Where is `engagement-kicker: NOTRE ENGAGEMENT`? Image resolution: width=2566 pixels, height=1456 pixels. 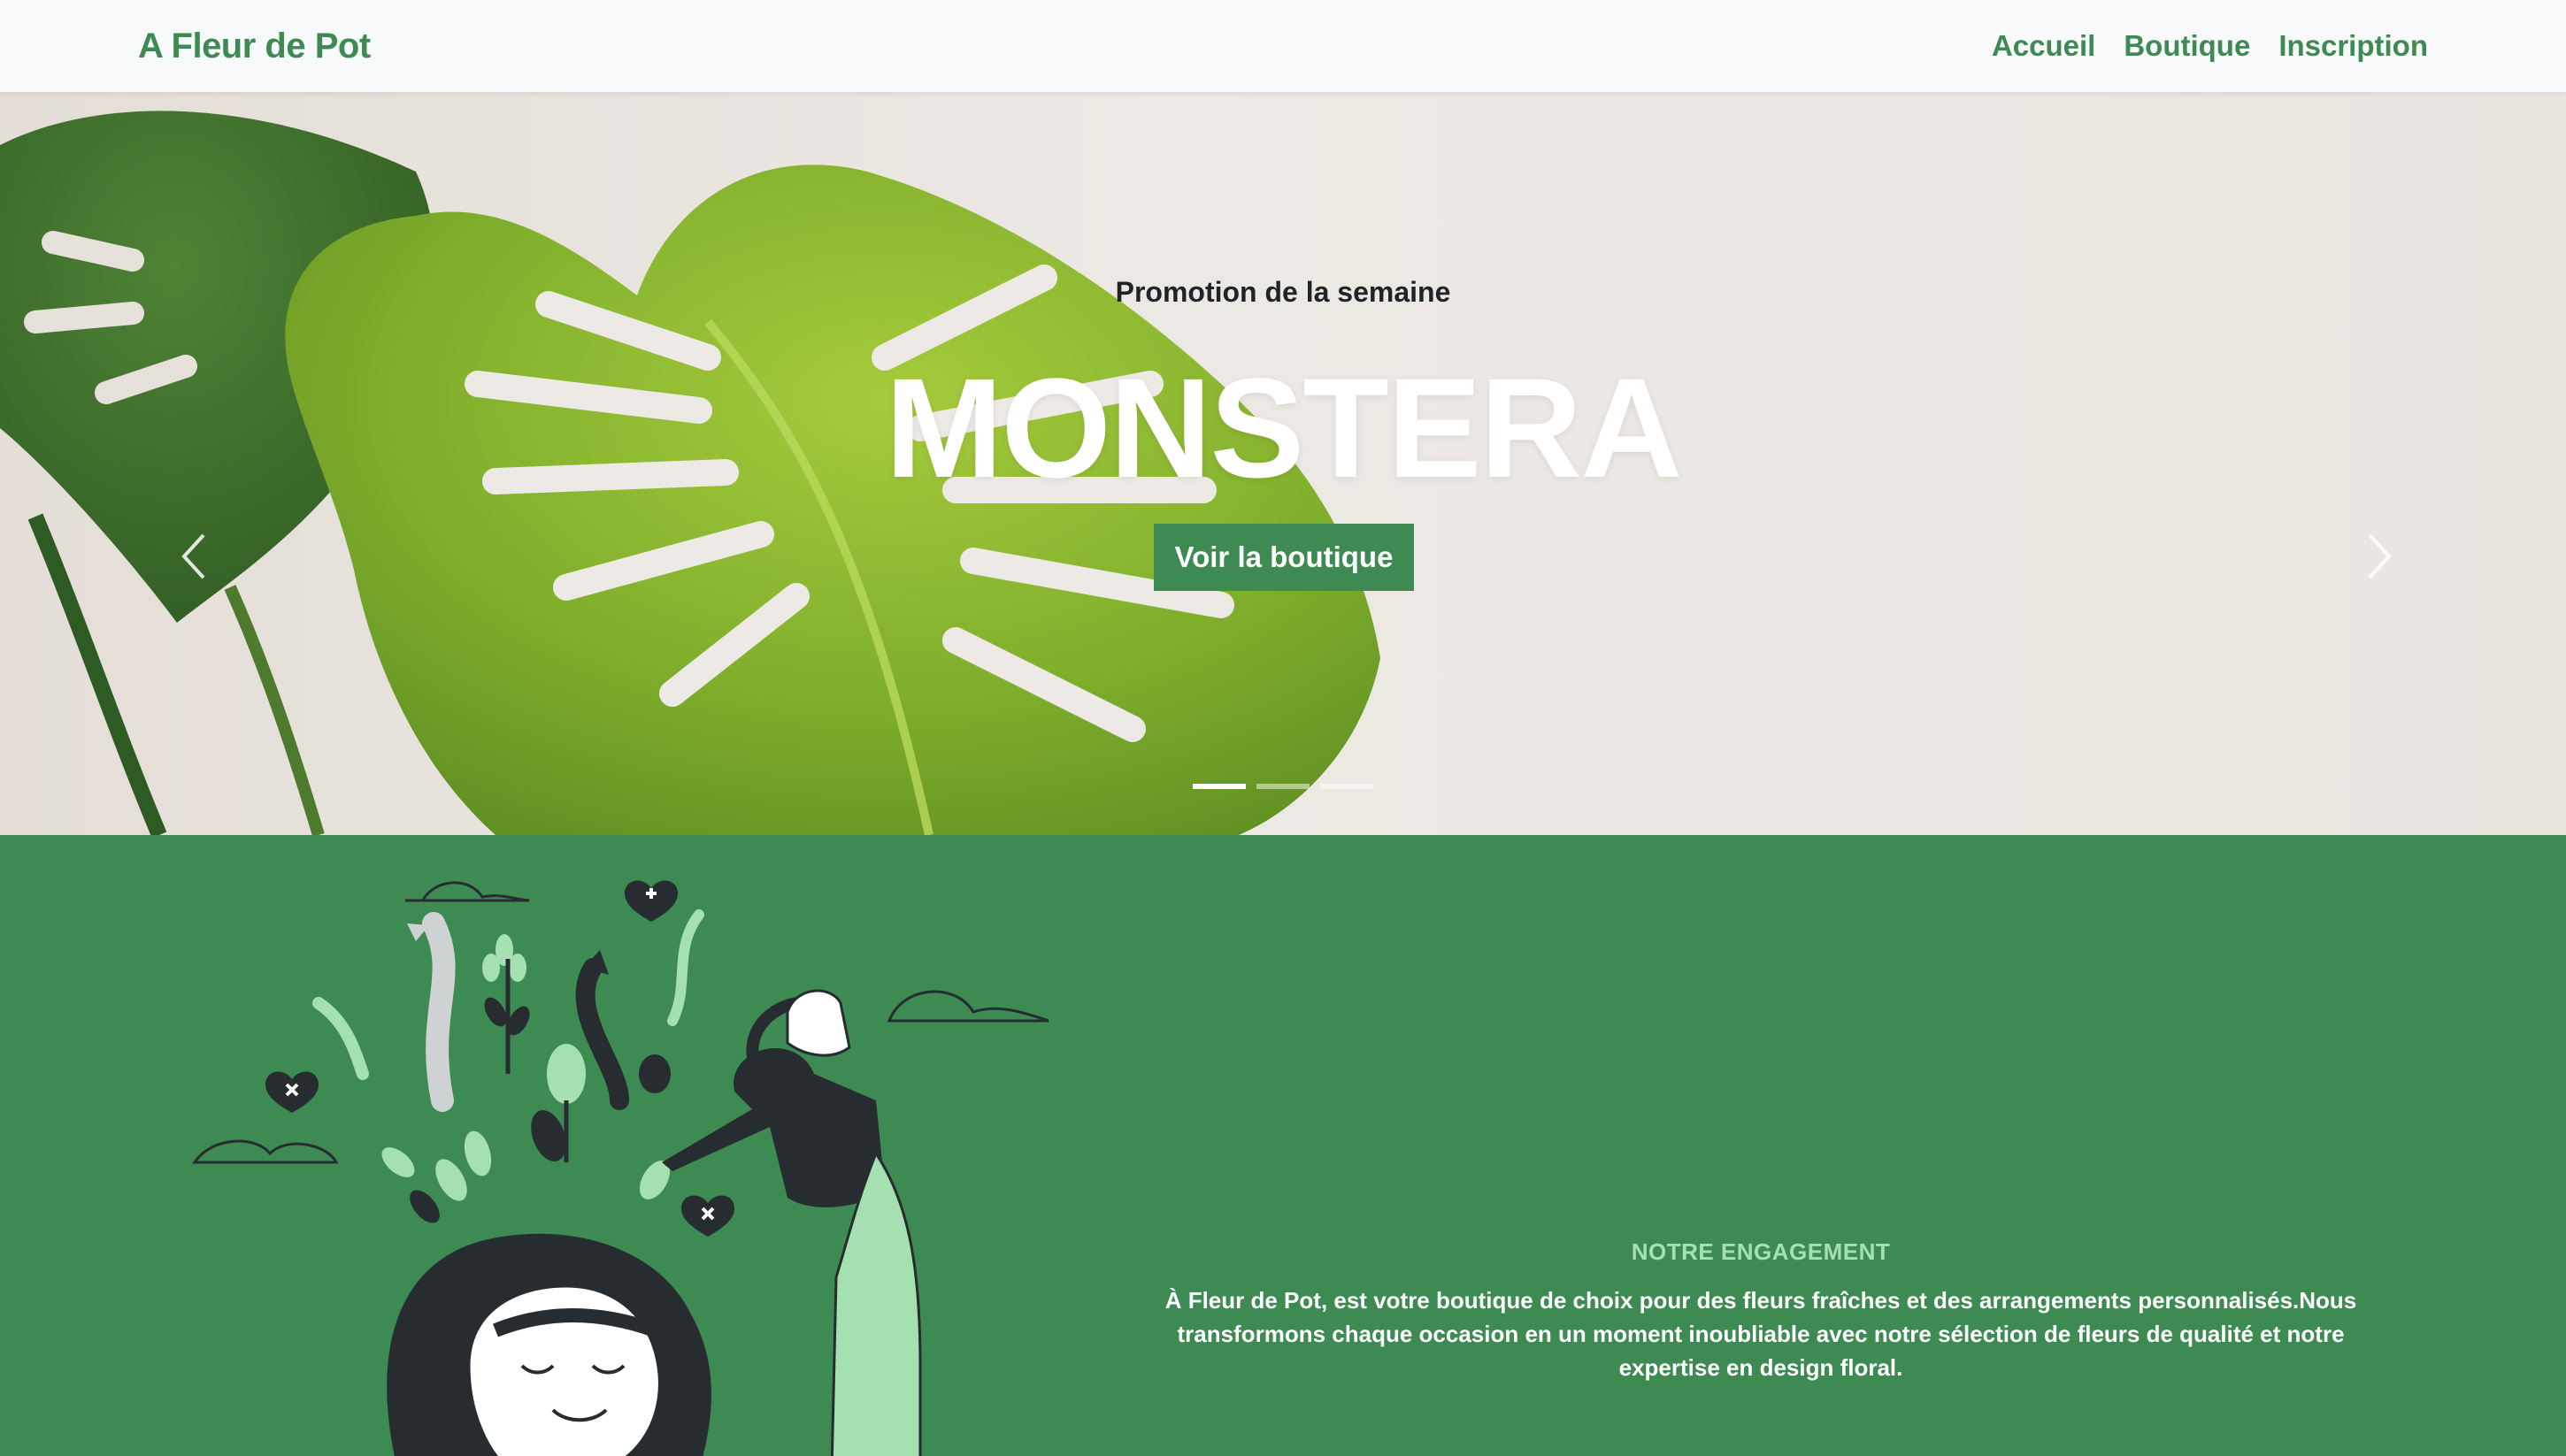 engagement-kicker: NOTRE ENGAGEMENT is located at coordinates (1761, 1251).